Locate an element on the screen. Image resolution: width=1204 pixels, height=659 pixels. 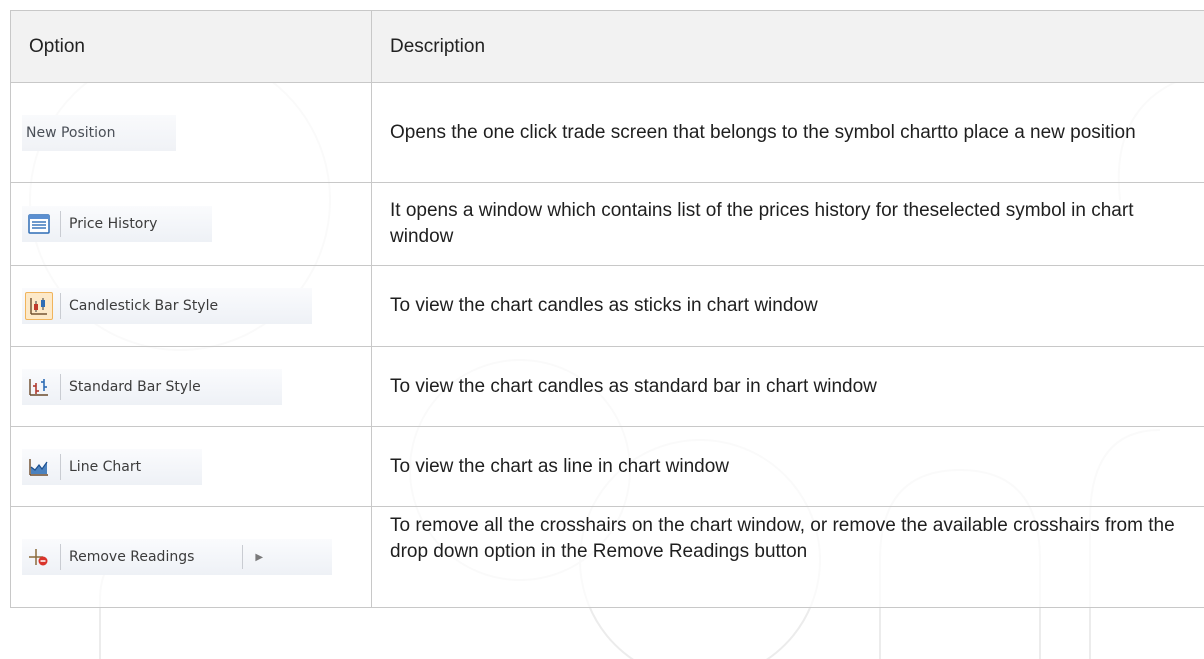
option-cell: Standard Bar Style is located at coordinates (191, 386).